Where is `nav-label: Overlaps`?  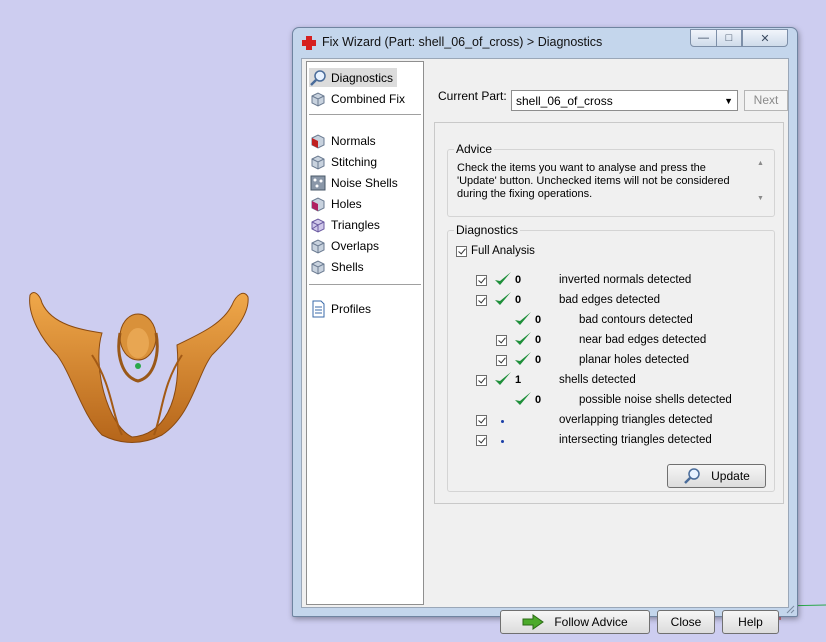
nav-label: Overlaps is located at coordinates (355, 245).